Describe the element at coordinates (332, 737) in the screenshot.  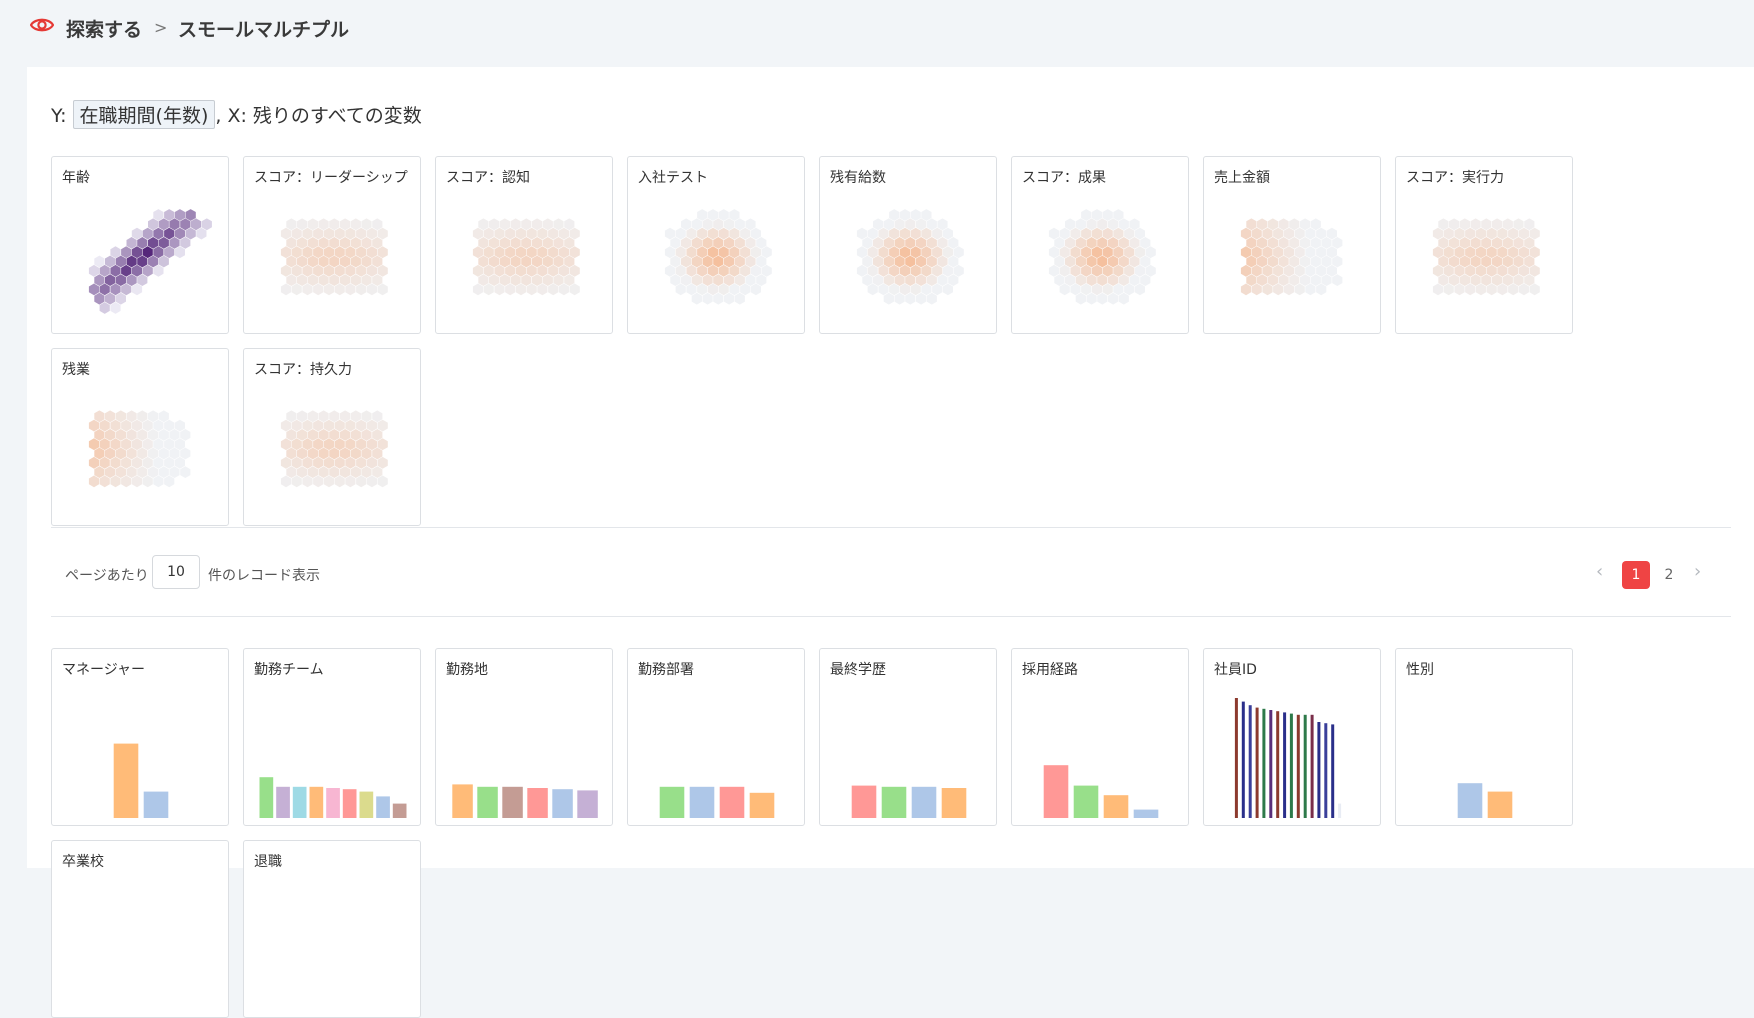
I see `bar-card: 勤務チーム` at that location.